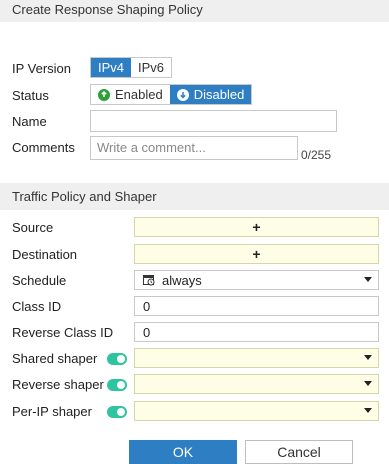 The width and height of the screenshot is (389, 464). Describe the element at coordinates (63, 332) in the screenshot. I see `reverse-class-id-label: Reverse Class ID` at that location.